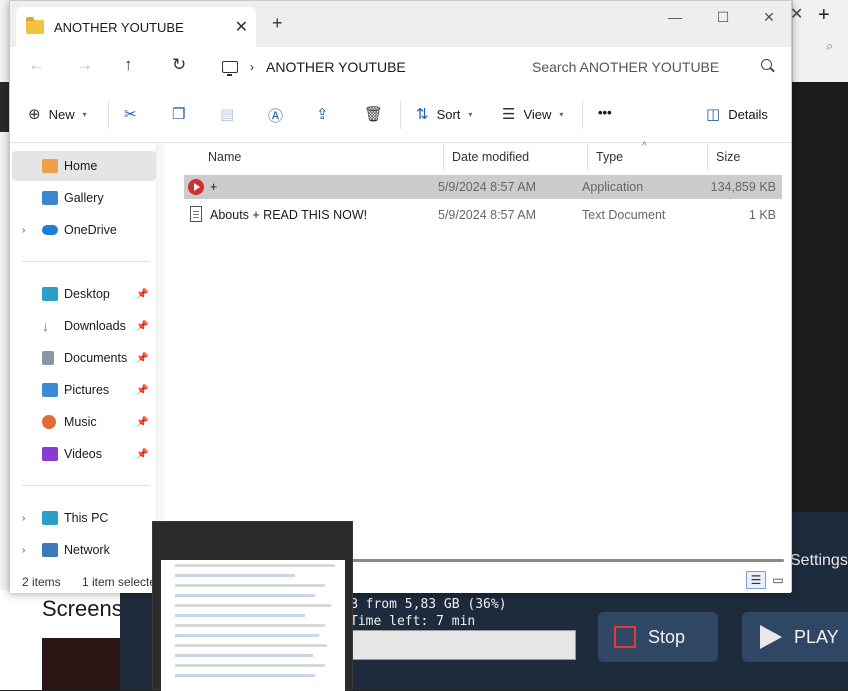 This screenshot has width=848, height=691. What do you see at coordinates (756, 580) in the screenshot?
I see `details-view-icon: ☰` at bounding box center [756, 580].